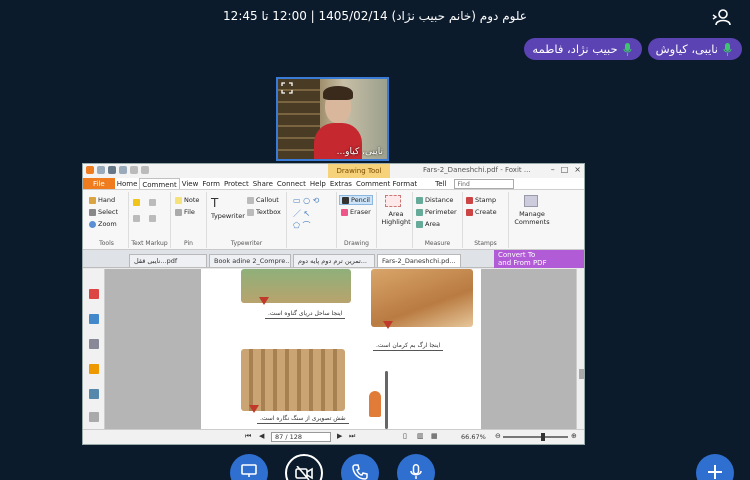 The width and height of the screenshot is (750, 480). I want to click on camera-off-icon, so click(304, 473).